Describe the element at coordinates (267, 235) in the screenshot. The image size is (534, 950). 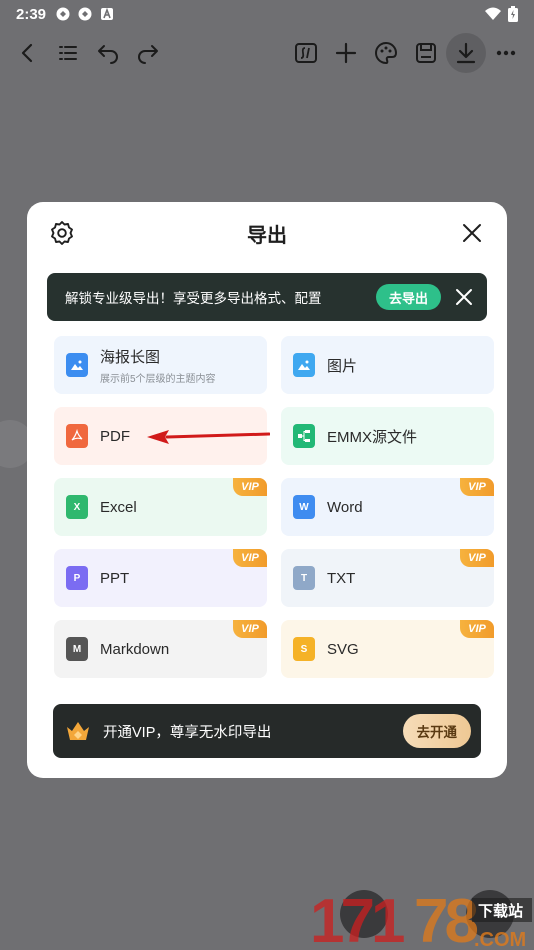
I see `dialog-title: 导出` at that location.